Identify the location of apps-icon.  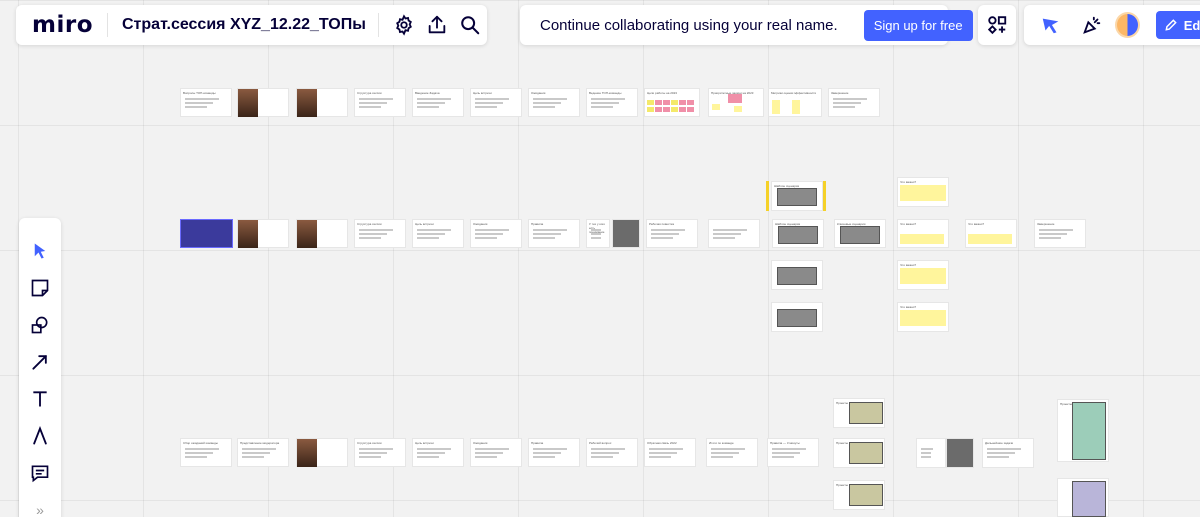
(997, 25).